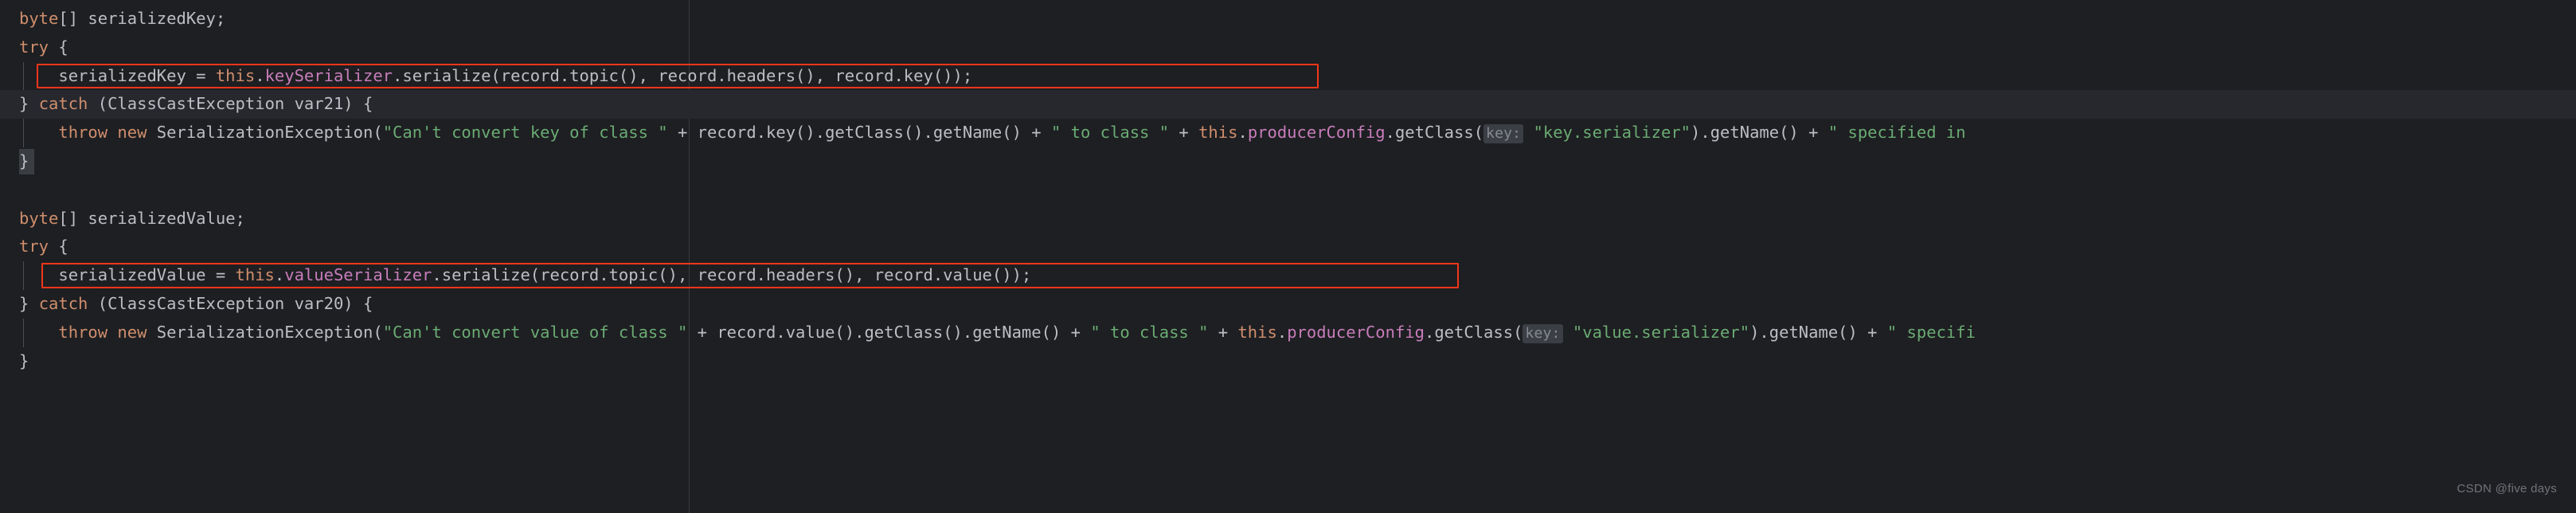 The width and height of the screenshot is (2576, 513). Describe the element at coordinates (1288, 19) in the screenshot. I see `code-line: byte[] serializedKey;` at that location.